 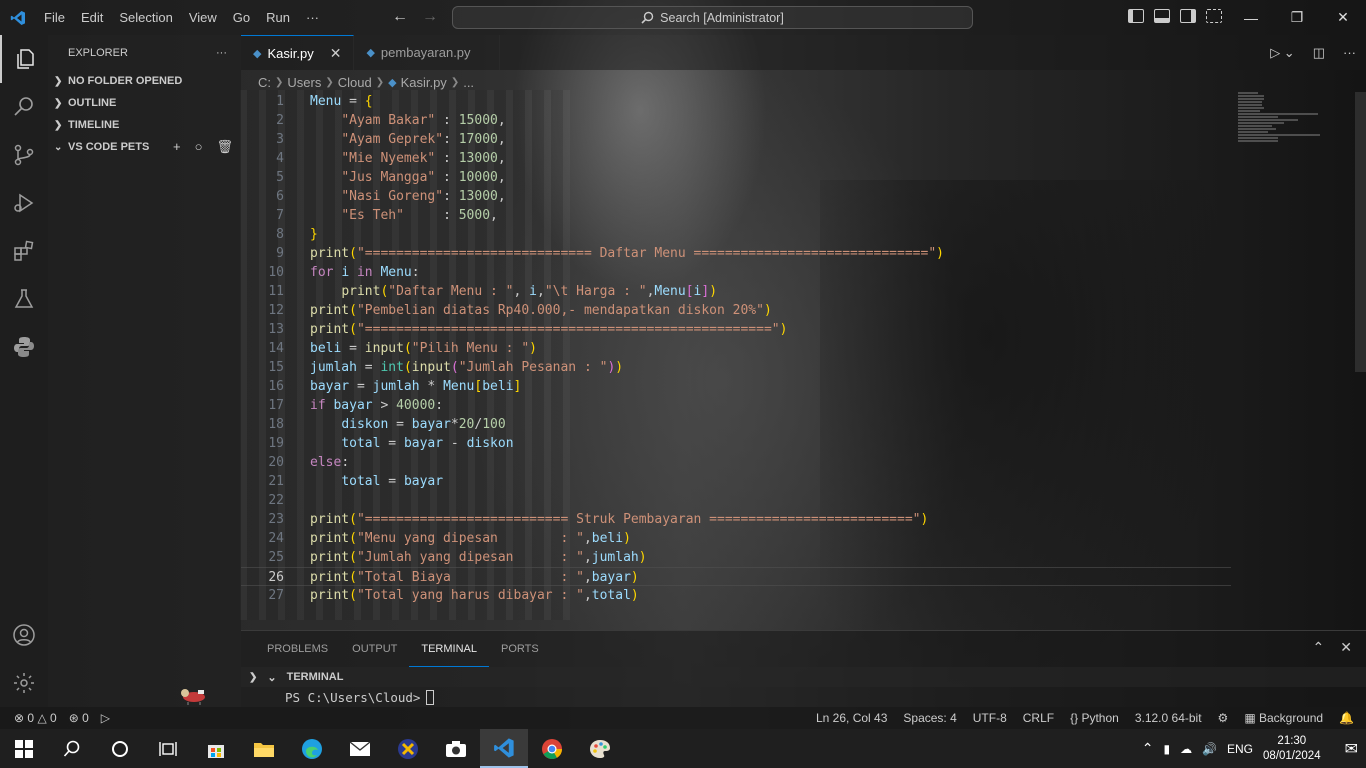 What do you see at coordinates (304, 82) in the screenshot?
I see `breadcrumb-users: Users` at bounding box center [304, 82].